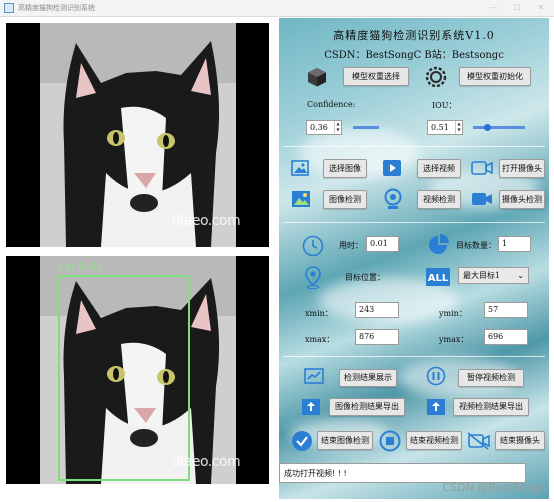 Image resolution: width=554 pixels, height=502 pixels. Describe the element at coordinates (445, 127) in the screenshot. I see `iou-spinbox: 0.51 ▲ ▼` at that location.